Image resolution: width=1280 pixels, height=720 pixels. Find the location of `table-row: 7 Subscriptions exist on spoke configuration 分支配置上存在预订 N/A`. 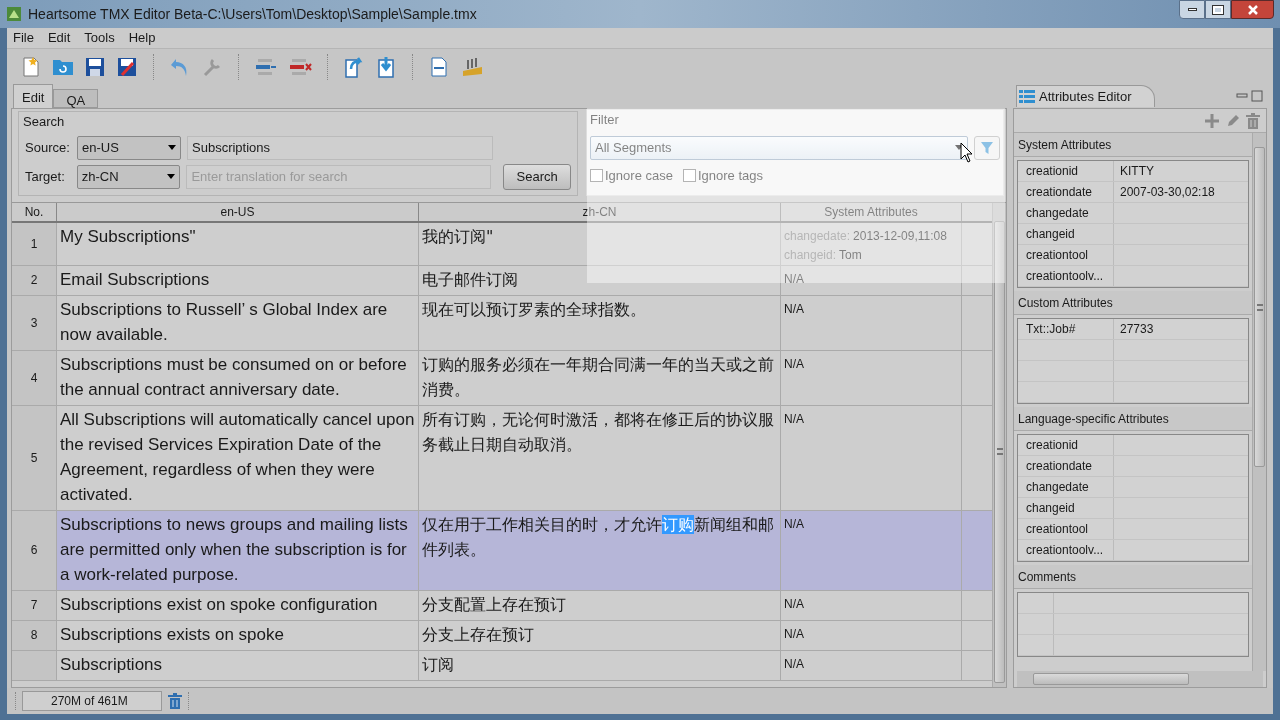

table-row: 7 Subscriptions exist on spoke configuration 分支配置上存在预订 N/A is located at coordinates (502, 605).